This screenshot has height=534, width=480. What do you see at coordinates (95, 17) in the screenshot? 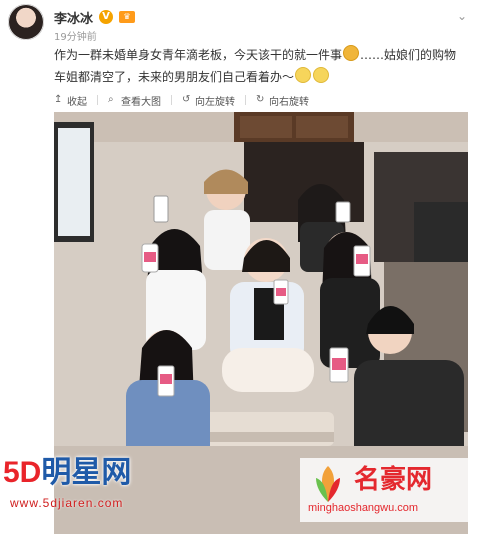
I see `user-name-row: 李冰冰 V ♛` at bounding box center [95, 17].